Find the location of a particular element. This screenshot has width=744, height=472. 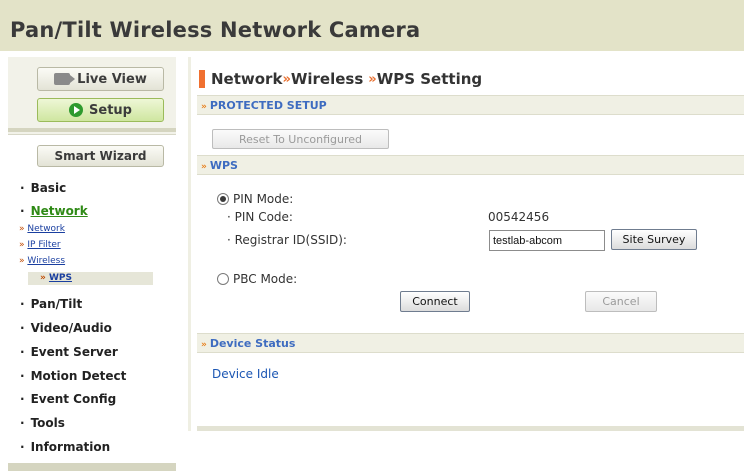

sidebar-item-label: Network is located at coordinates (59, 211).